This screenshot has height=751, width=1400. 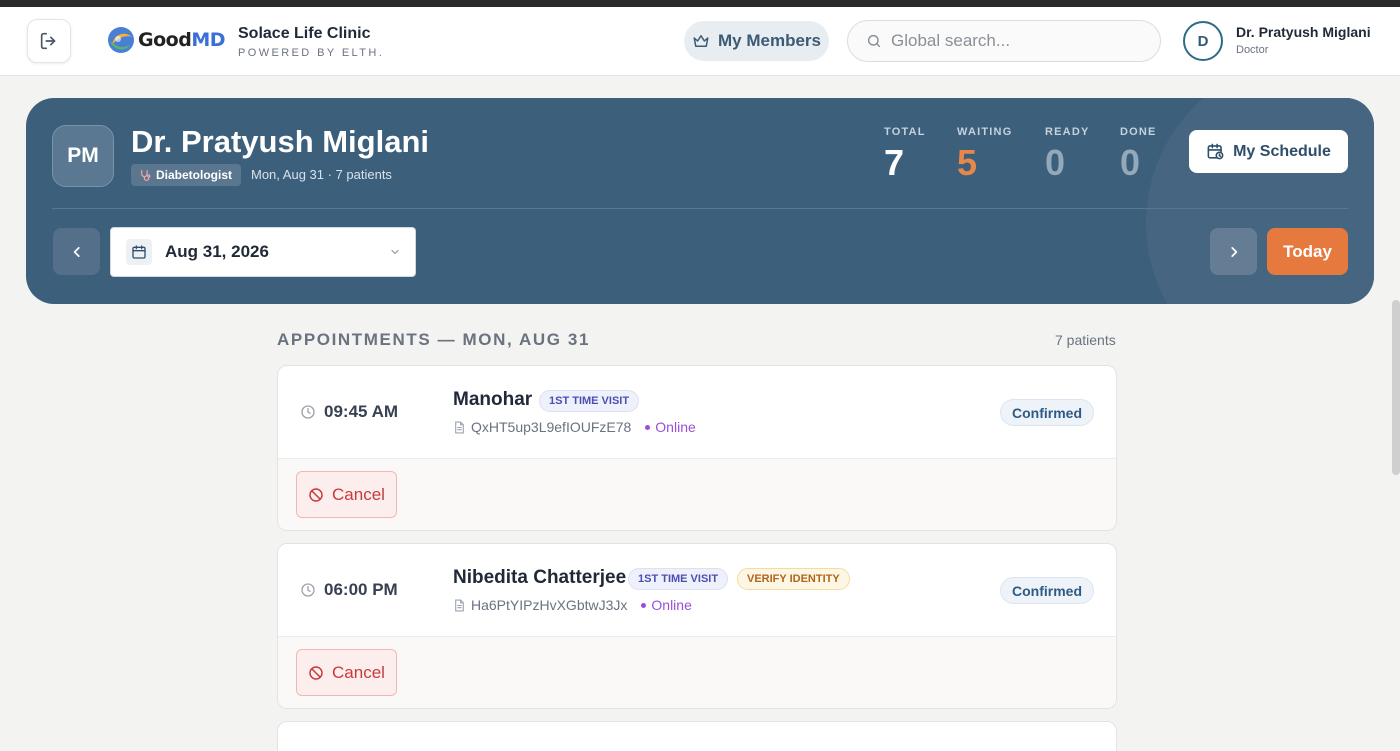 I want to click on stat-done: DONE 0, so click(x=1138, y=155).